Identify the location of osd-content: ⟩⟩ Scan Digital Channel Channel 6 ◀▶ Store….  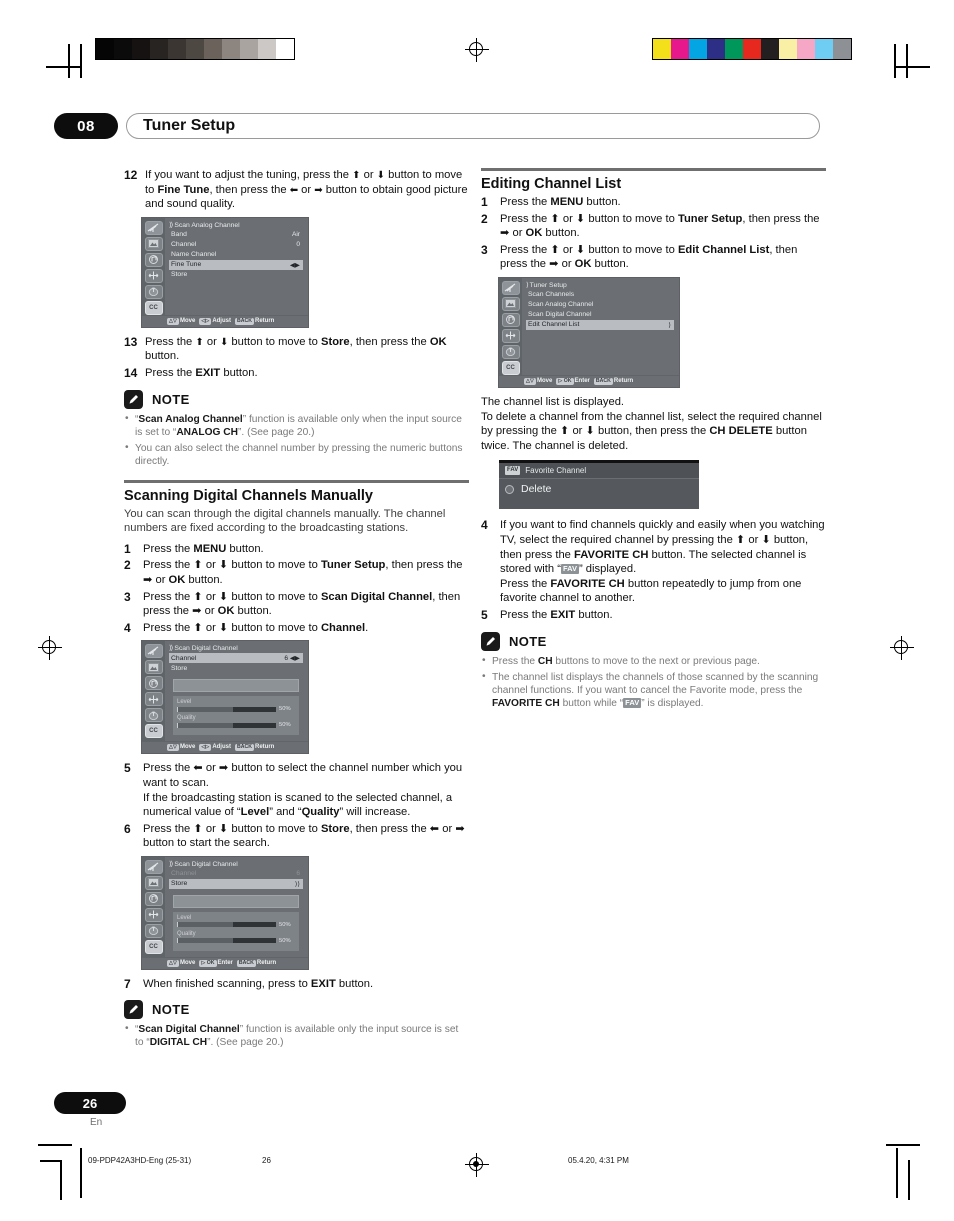
(236, 691).